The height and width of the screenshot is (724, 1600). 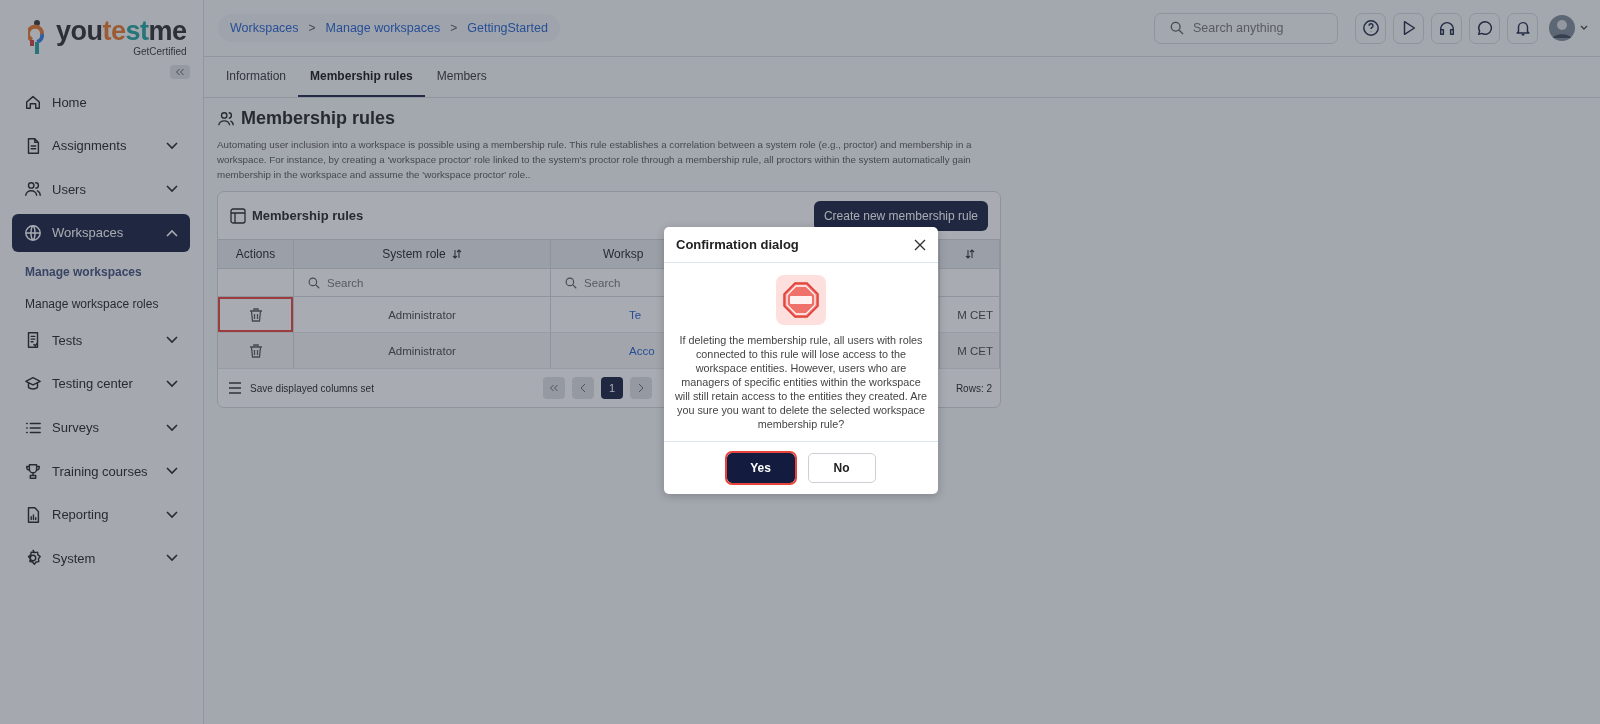 I want to click on tab: Membership rules, so click(x=361, y=77).